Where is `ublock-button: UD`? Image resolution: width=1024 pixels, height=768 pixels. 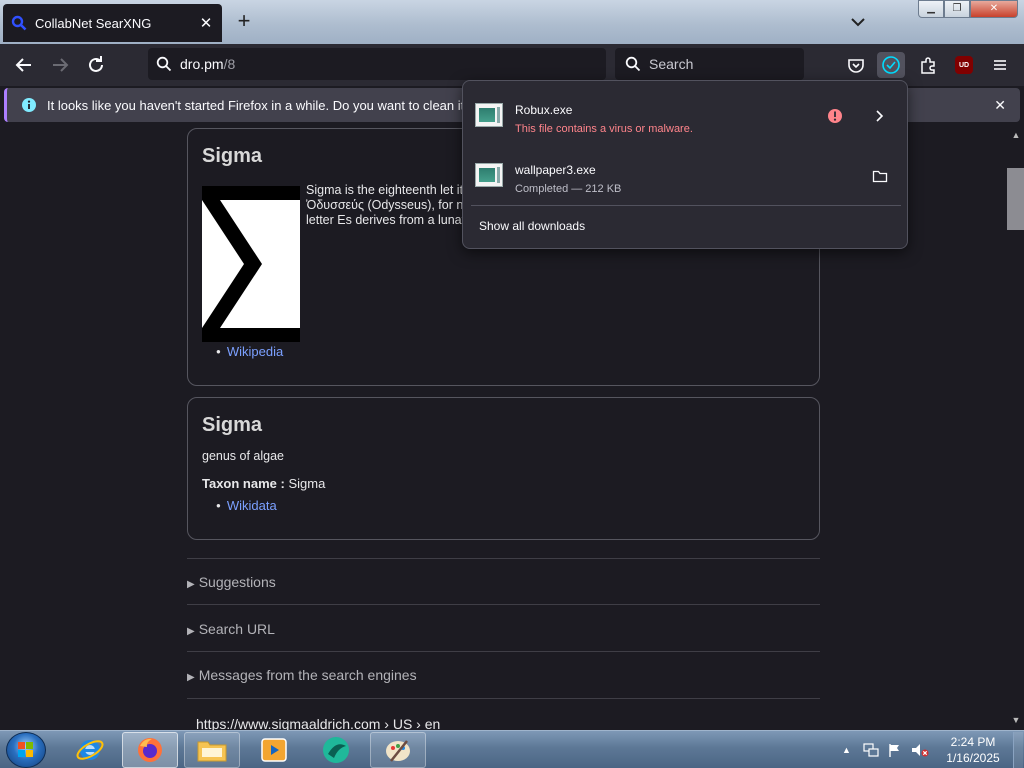
ublock-button: UD is located at coordinates (964, 65).